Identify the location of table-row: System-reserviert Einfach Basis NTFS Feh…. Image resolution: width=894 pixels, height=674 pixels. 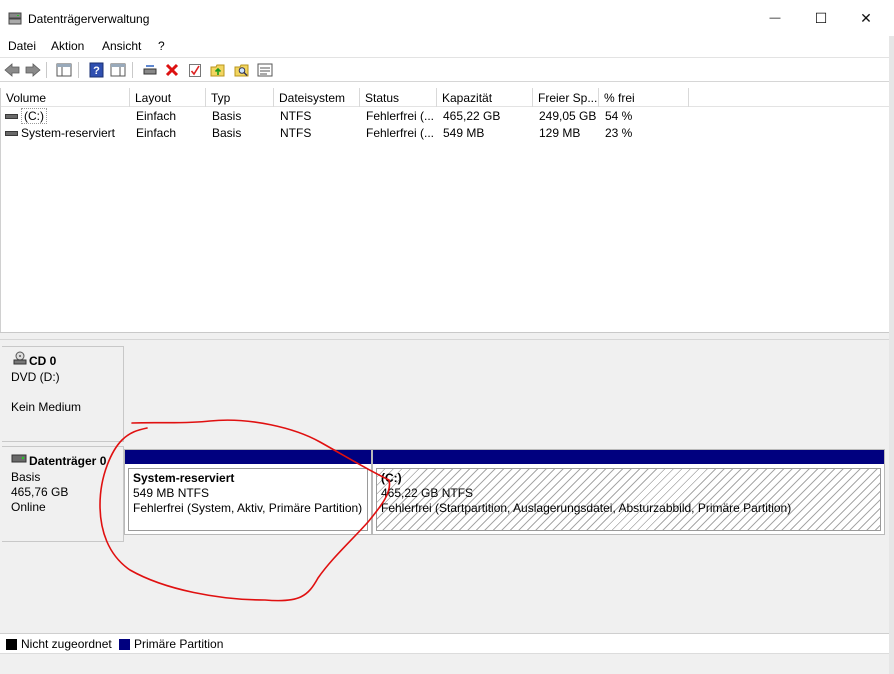
(445, 133).